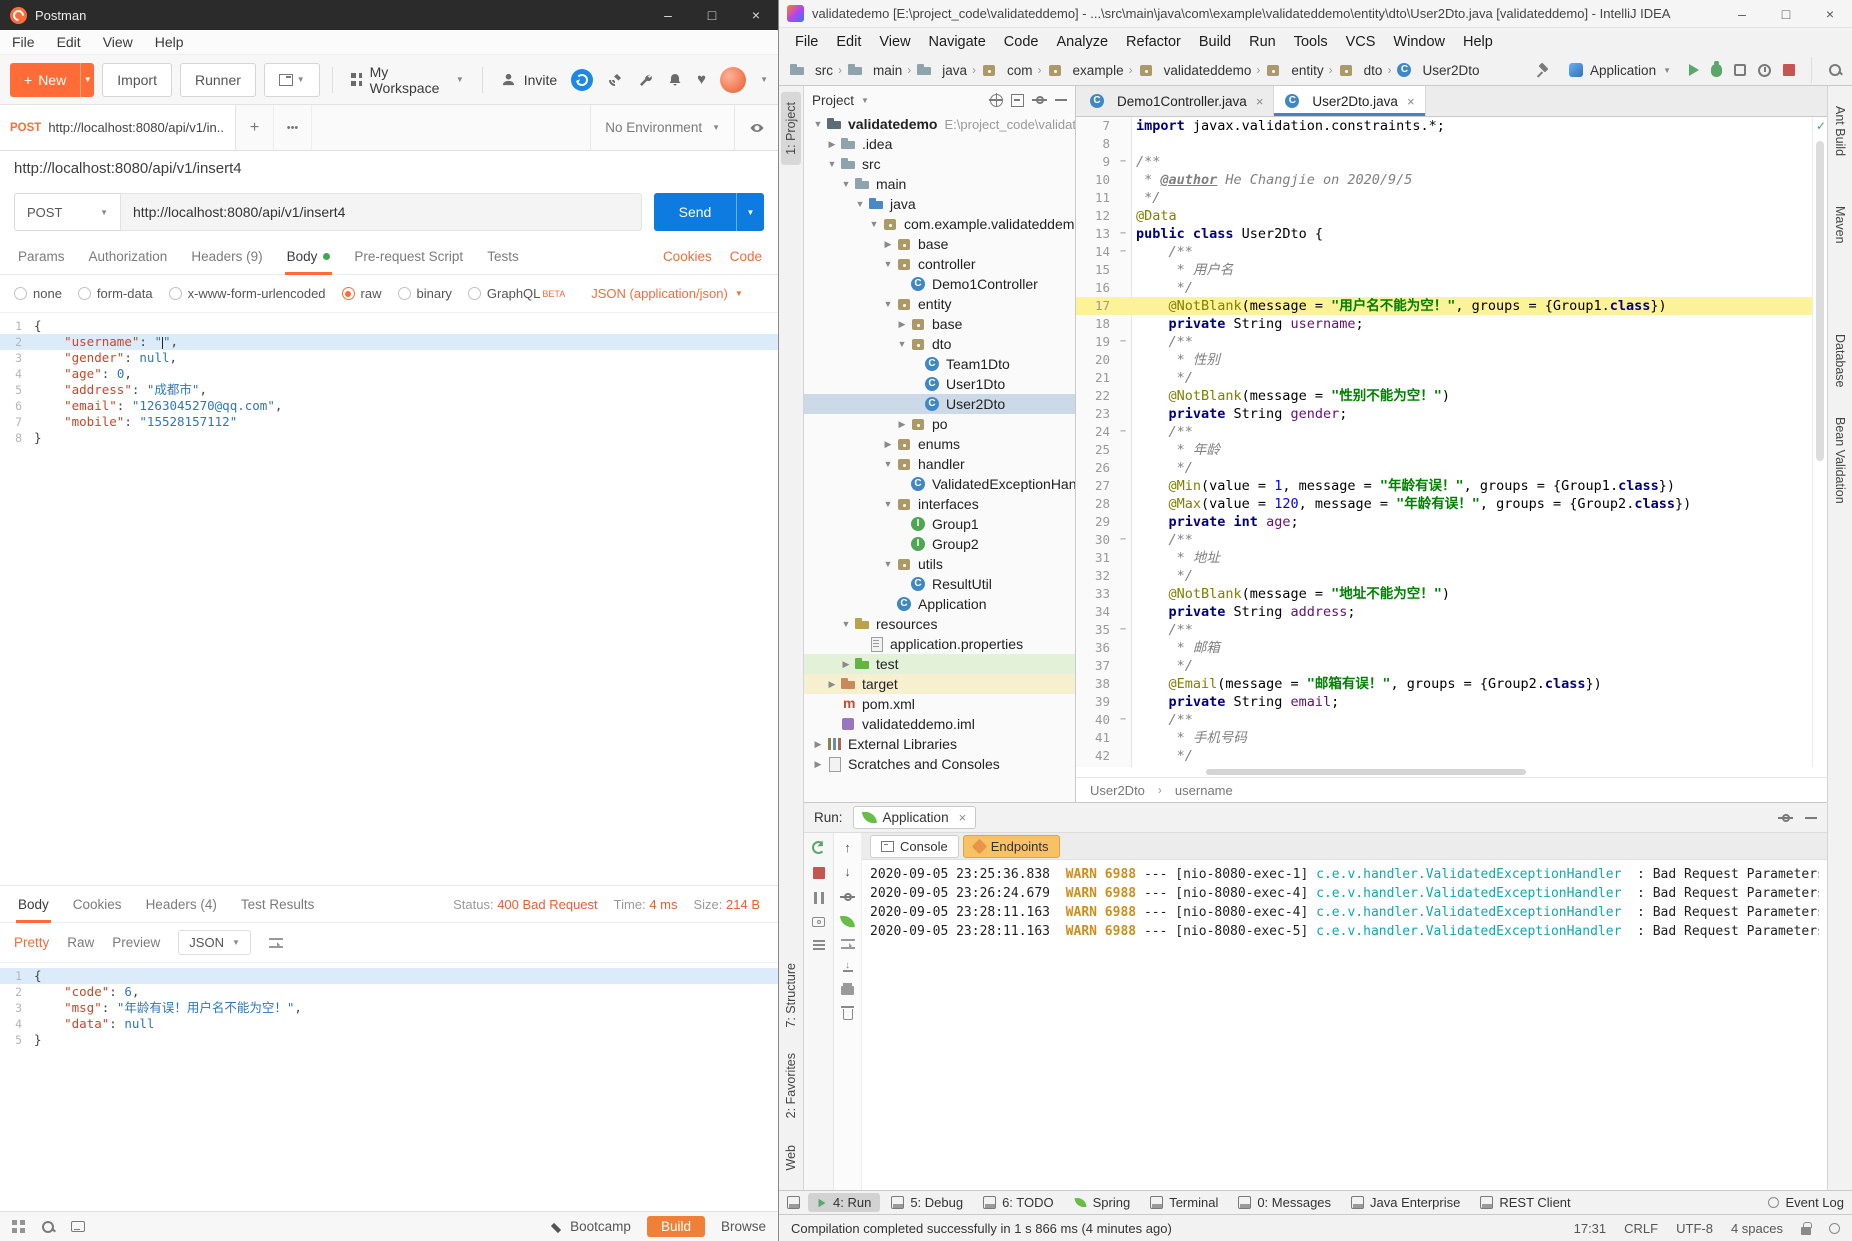 The height and width of the screenshot is (1241, 1852). What do you see at coordinates (41, 256) in the screenshot?
I see `request-tab-params: Params` at bounding box center [41, 256].